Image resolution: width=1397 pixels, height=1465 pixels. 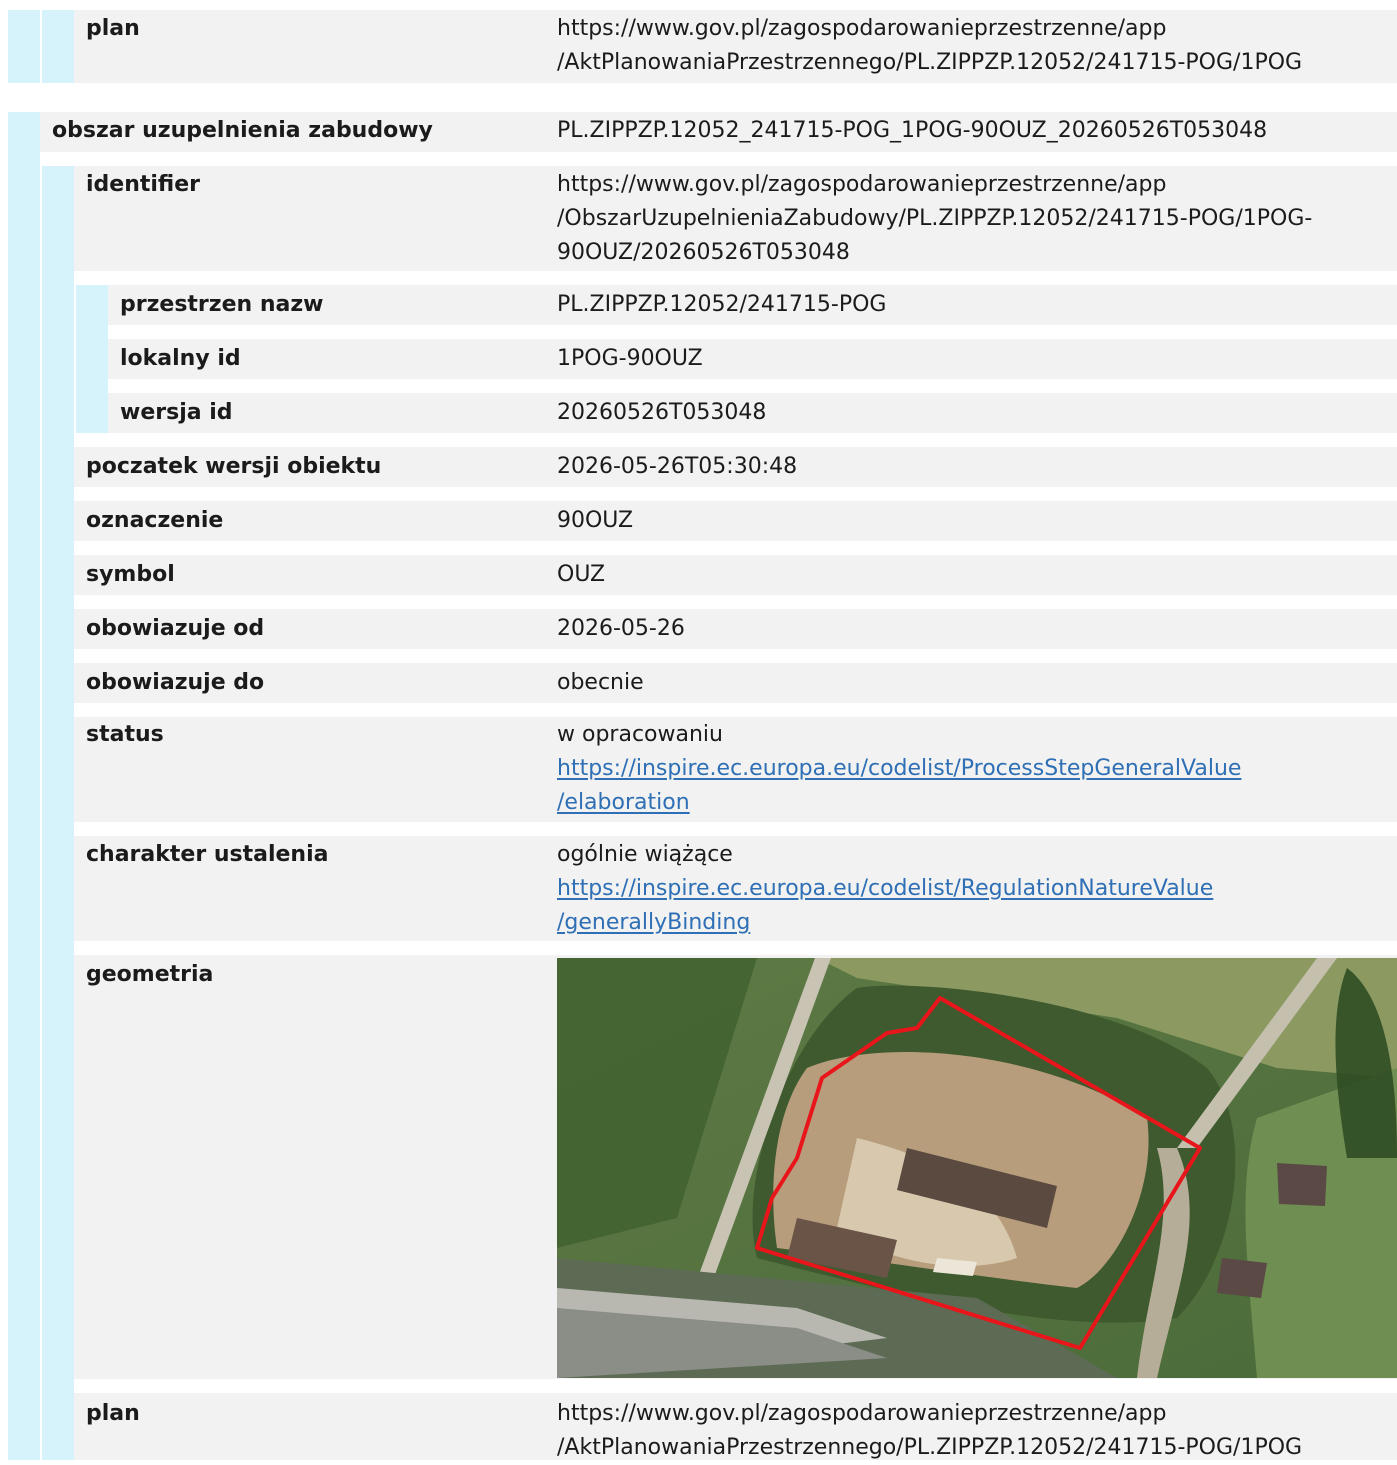 What do you see at coordinates (735, 521) in the screenshot?
I see `oznaczenie-row` at bounding box center [735, 521].